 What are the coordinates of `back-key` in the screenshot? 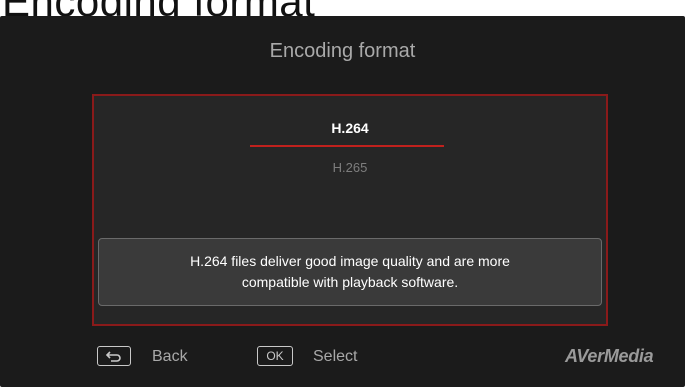 It's located at (114, 356).